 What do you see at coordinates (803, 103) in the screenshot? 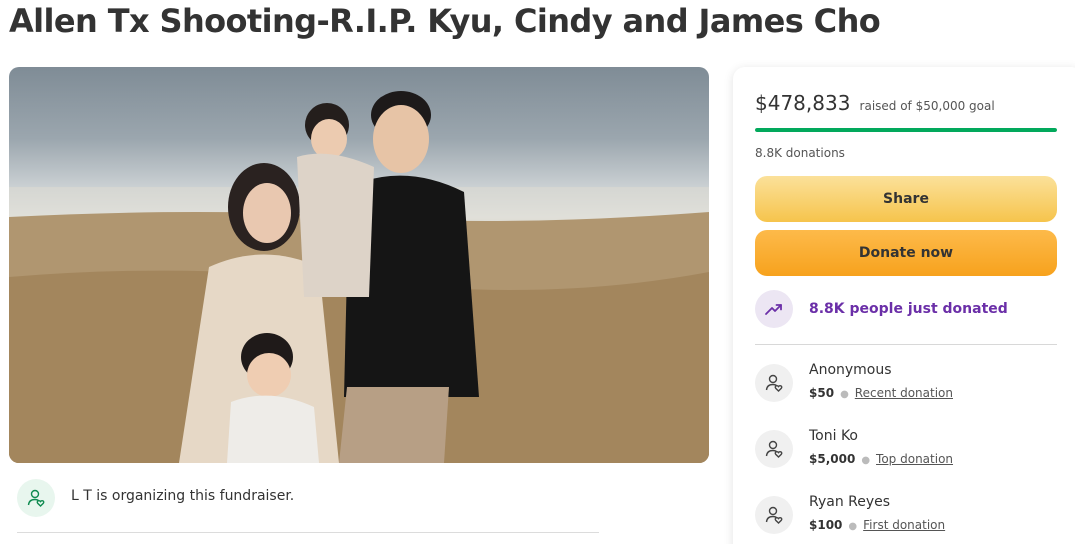
I see `raised-amount: $478,833` at bounding box center [803, 103].